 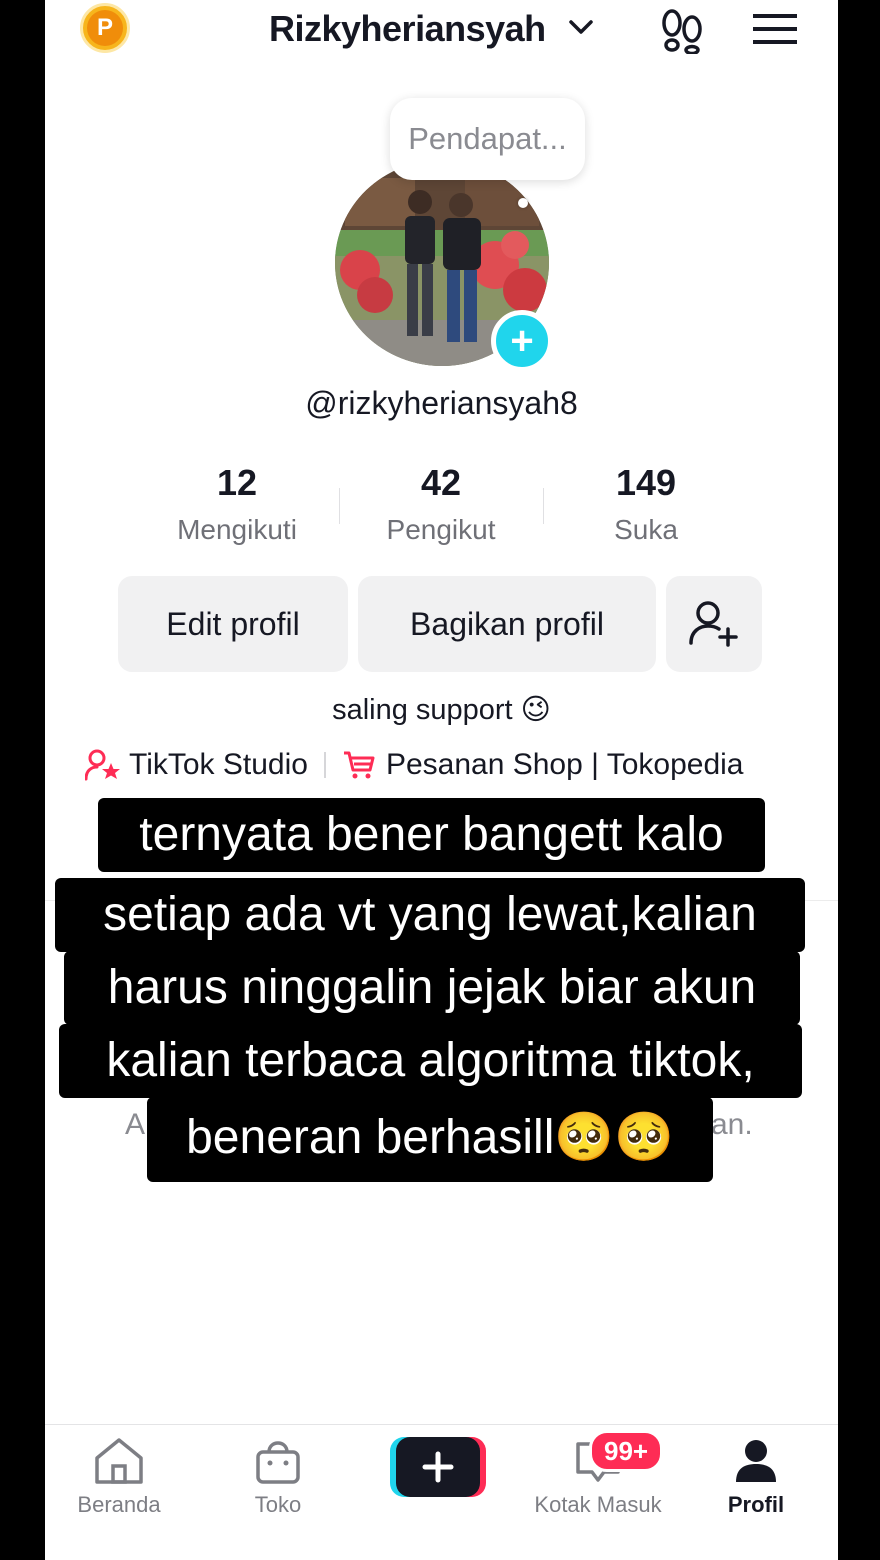 What do you see at coordinates (278, 1504) in the screenshot?
I see `nav-shop-label: Toko` at bounding box center [278, 1504].